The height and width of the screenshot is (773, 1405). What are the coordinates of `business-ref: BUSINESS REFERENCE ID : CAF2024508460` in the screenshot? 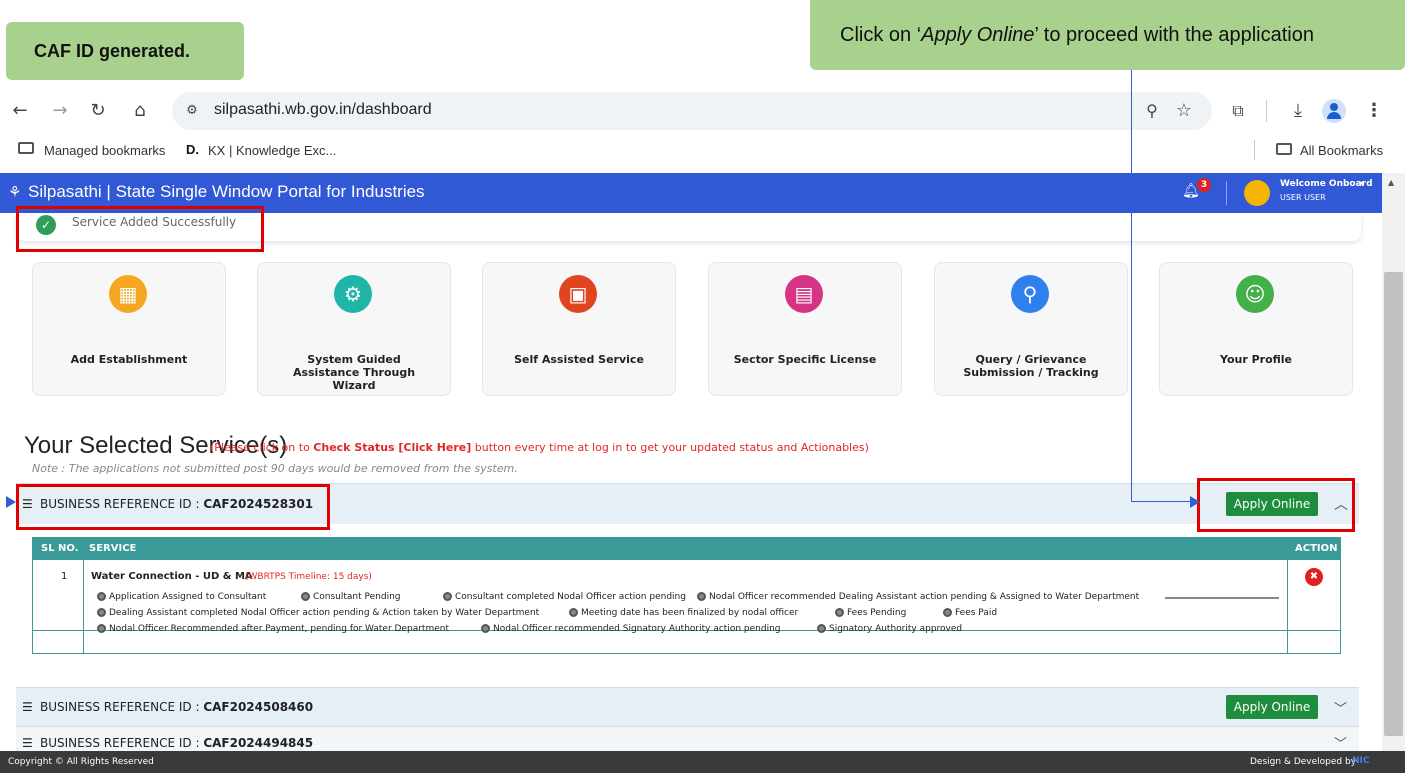 It's located at (176, 707).